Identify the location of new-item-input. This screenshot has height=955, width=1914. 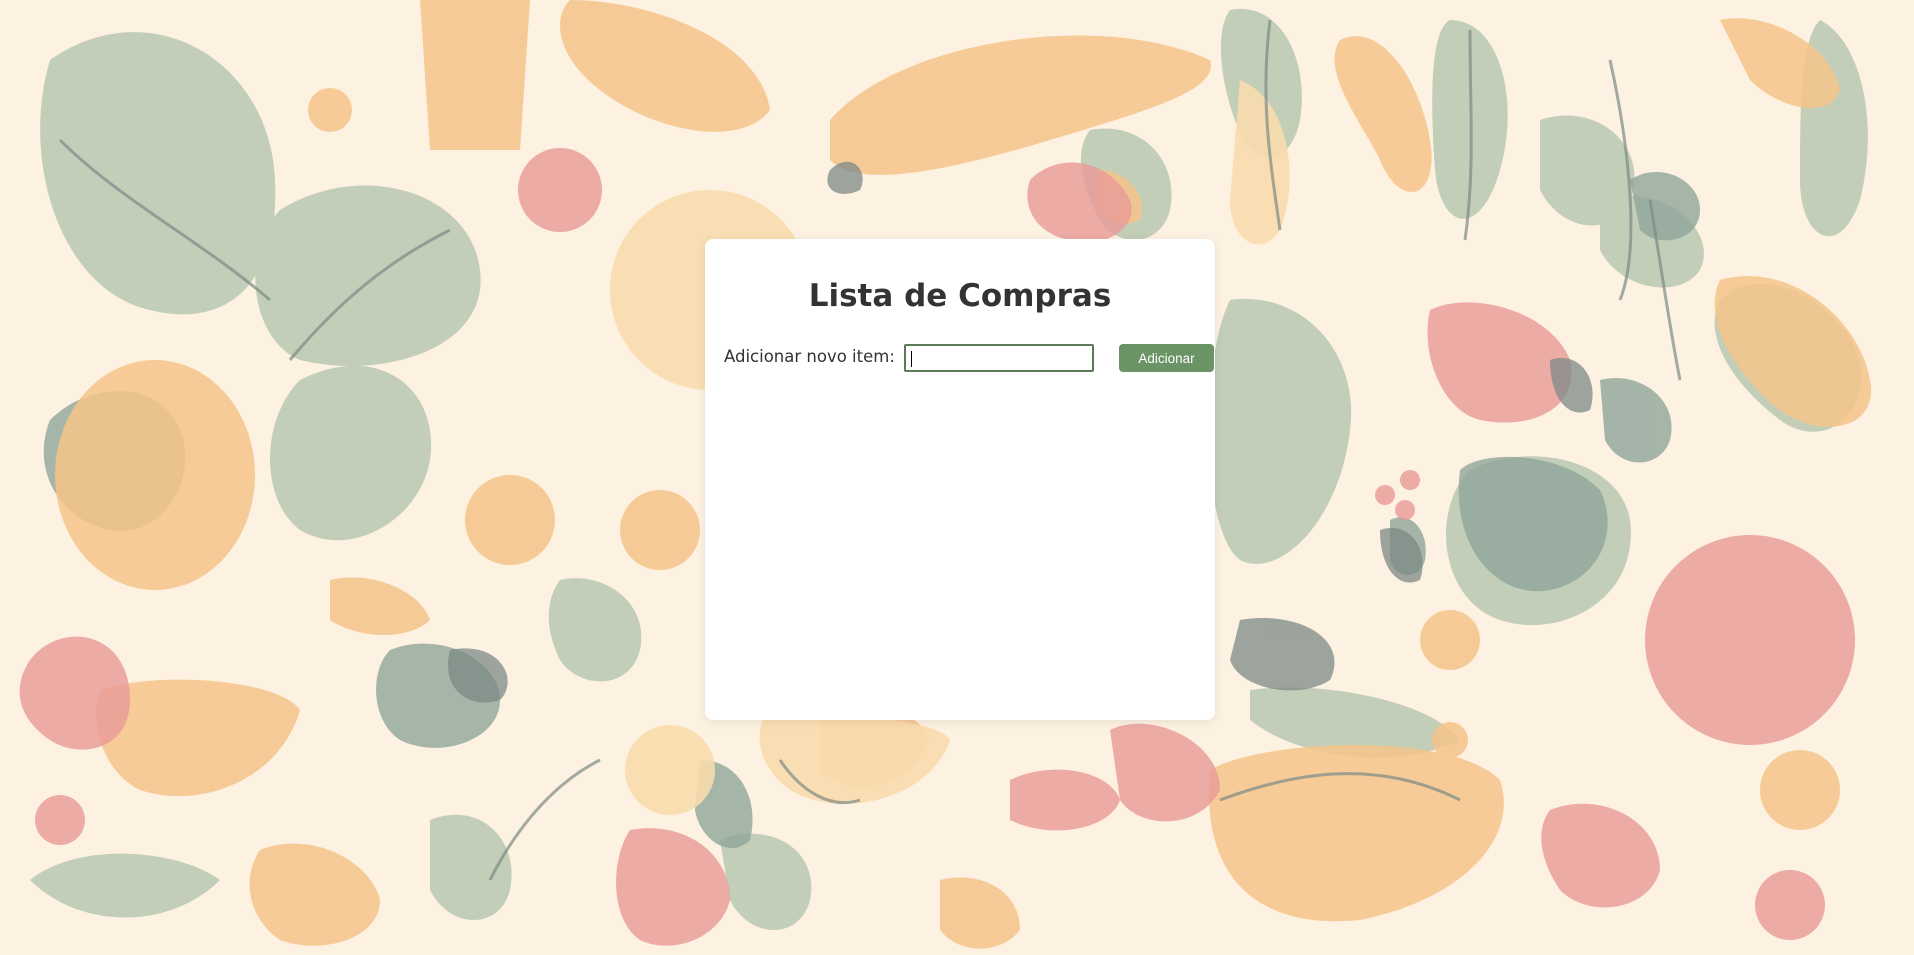
(999, 358).